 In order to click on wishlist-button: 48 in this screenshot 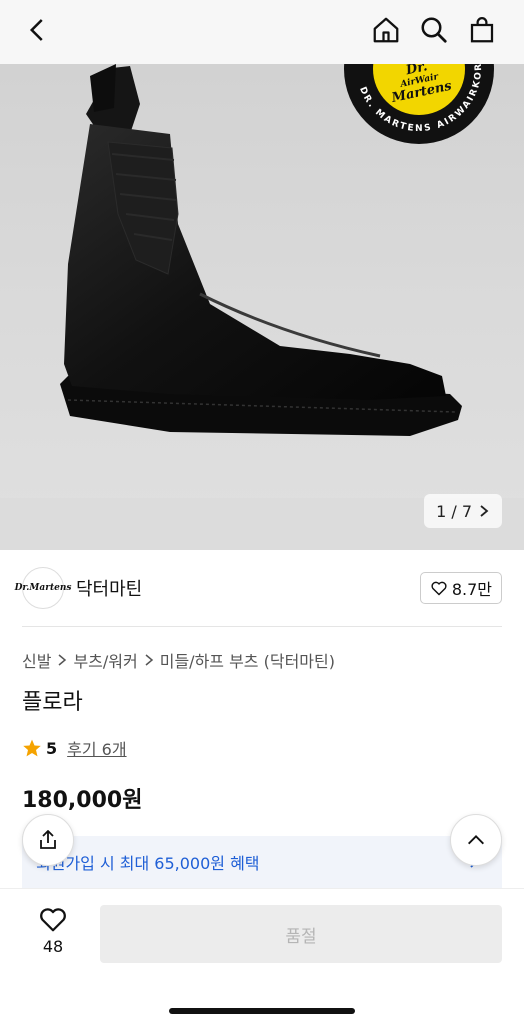, I will do `click(53, 930)`.